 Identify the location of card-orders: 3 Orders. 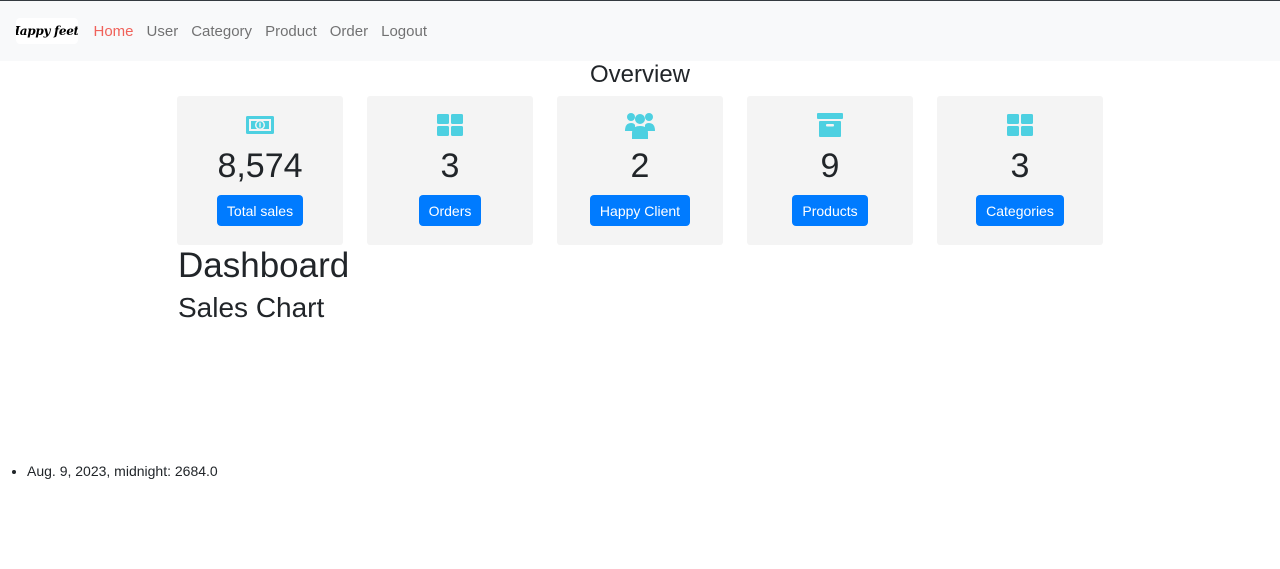
(450, 170).